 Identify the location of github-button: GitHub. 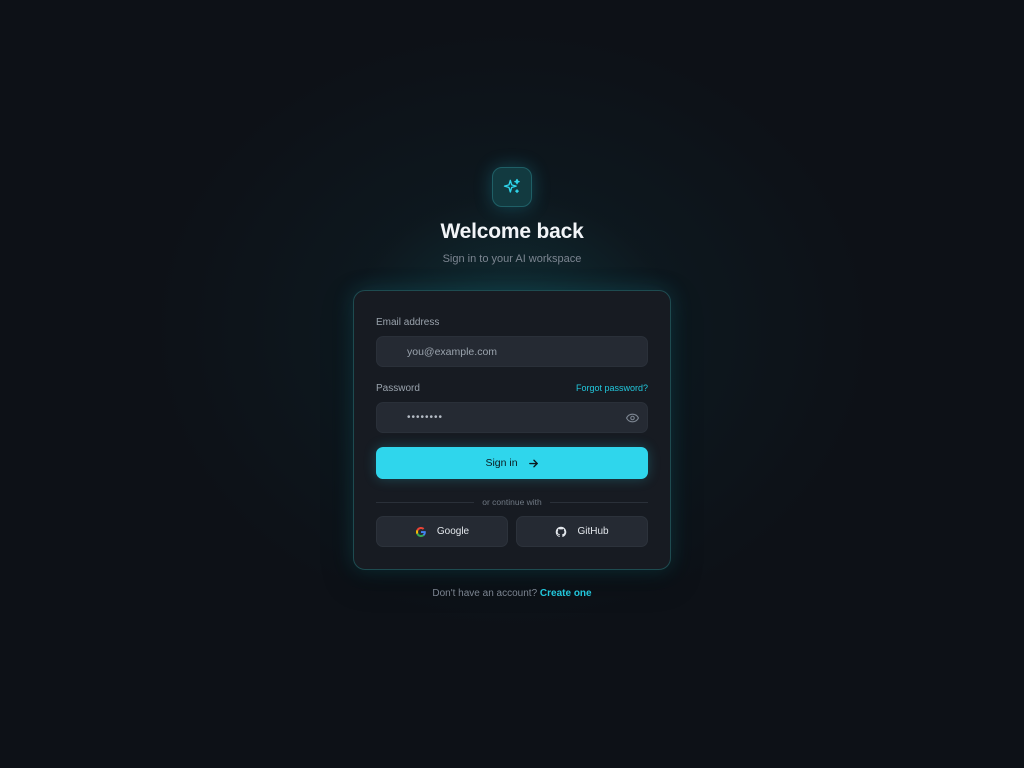
(582, 531).